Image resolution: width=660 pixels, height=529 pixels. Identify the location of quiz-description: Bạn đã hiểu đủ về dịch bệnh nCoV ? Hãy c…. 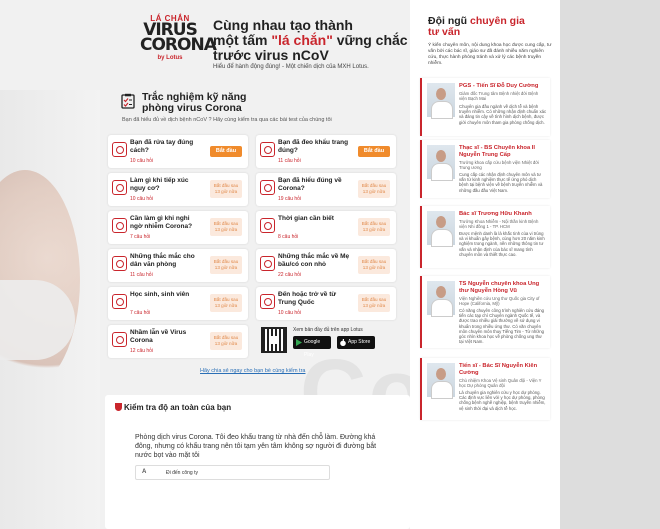
(227, 120).